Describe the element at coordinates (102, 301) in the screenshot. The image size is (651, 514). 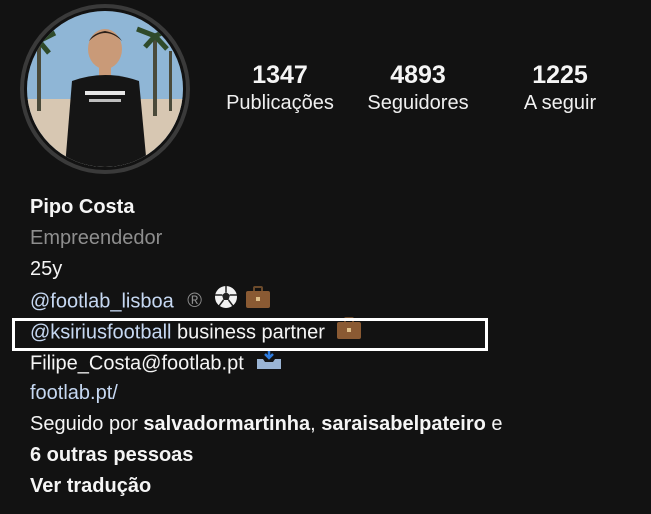
I see `mention-footlab-lisboa: @footlab_lisboa` at that location.